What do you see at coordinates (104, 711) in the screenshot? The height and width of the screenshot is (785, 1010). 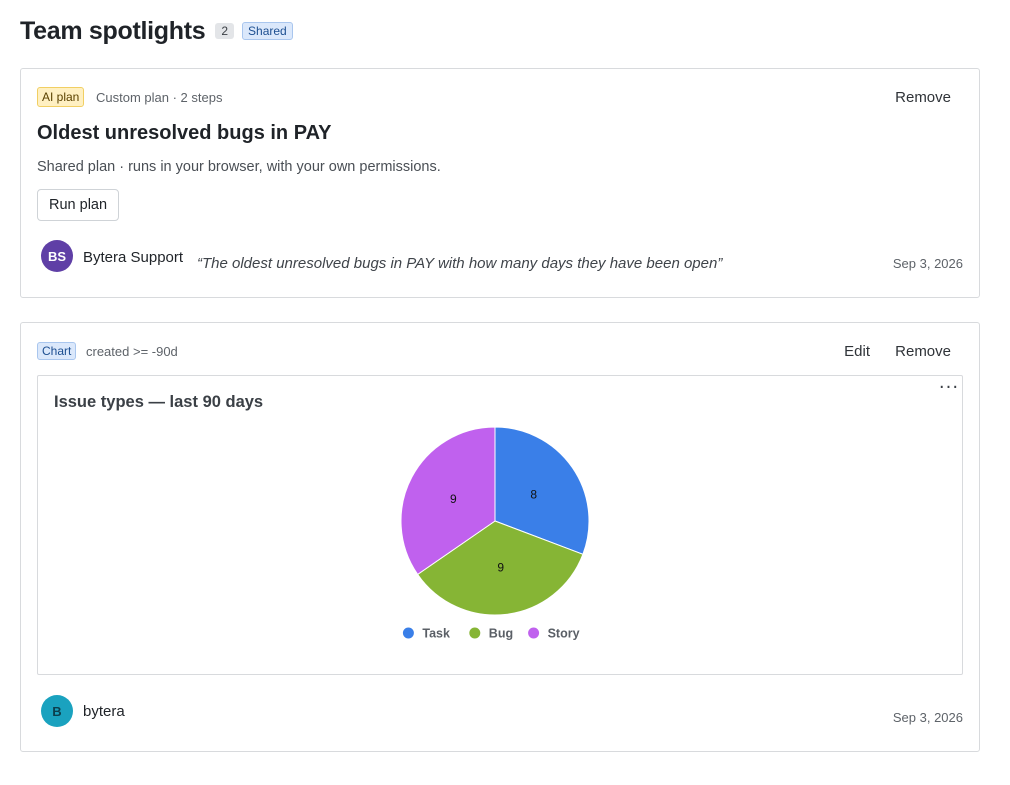 I see `author-name: bytera` at bounding box center [104, 711].